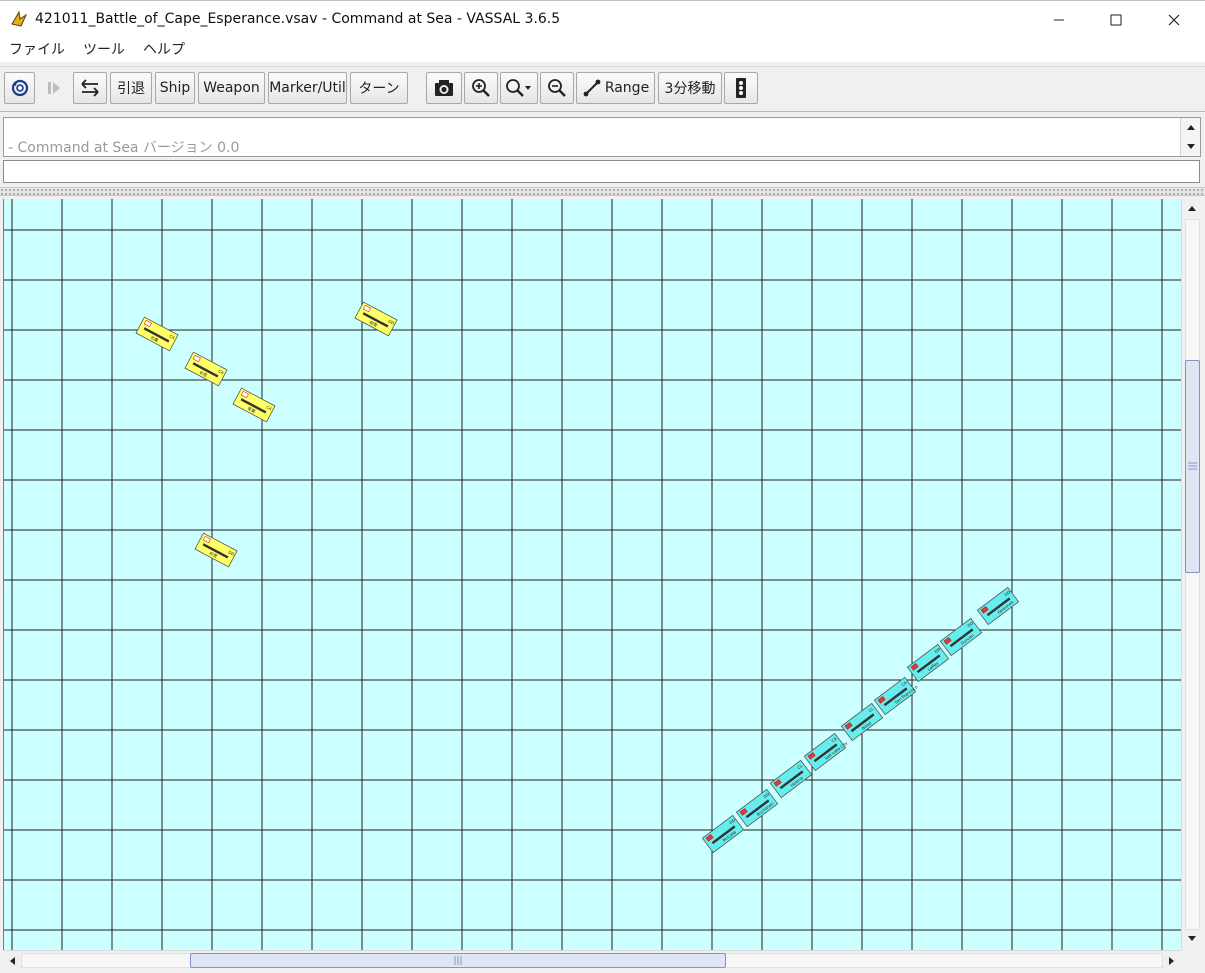 The height and width of the screenshot is (973, 1205). What do you see at coordinates (602, 137) in the screenshot?
I see `chat-log: - Command at Sea バージョン 0.0` at bounding box center [602, 137].